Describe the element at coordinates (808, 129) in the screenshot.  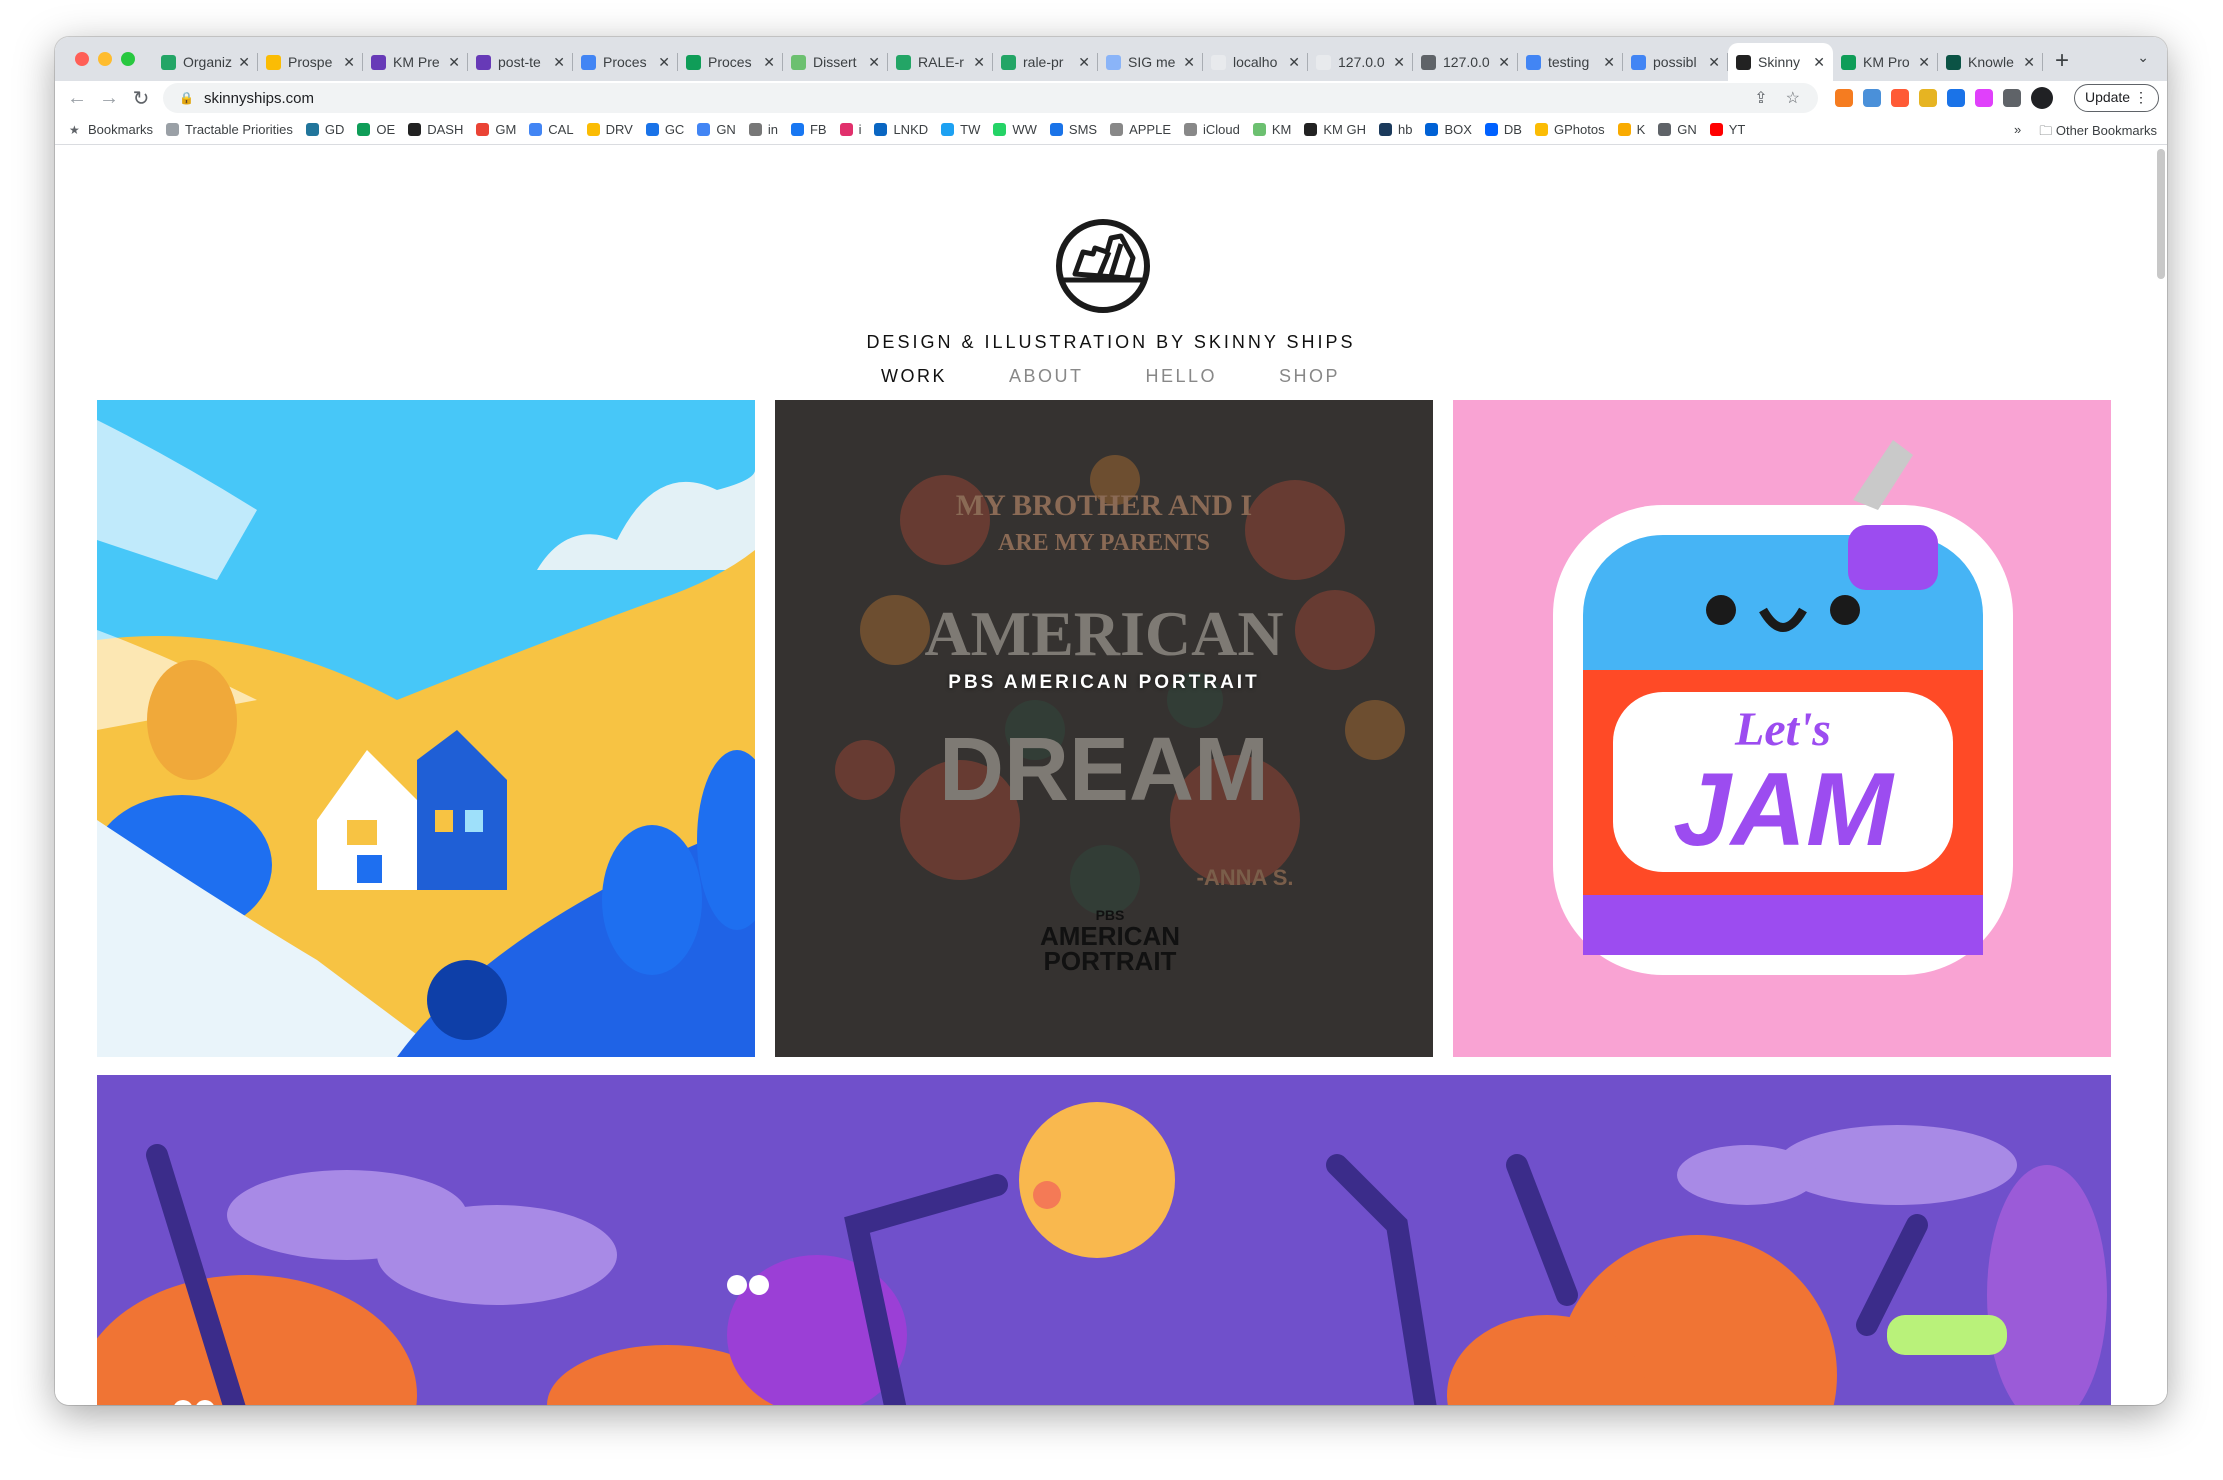
I see `bookmark-item: FB` at that location.